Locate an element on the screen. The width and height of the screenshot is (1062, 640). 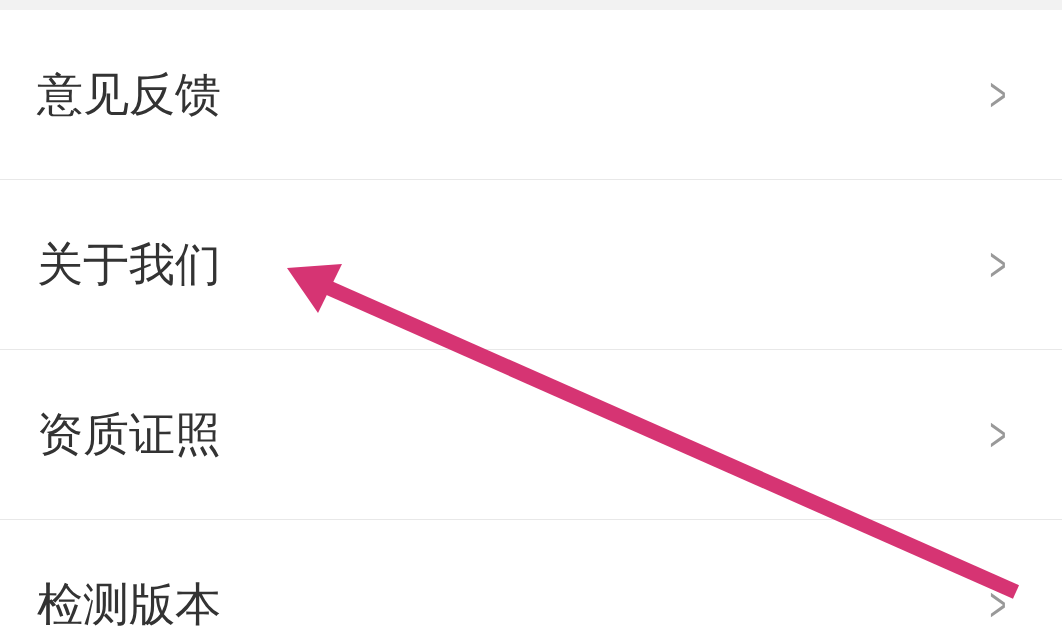
item-label: 意见反馈 is located at coordinates (129, 94).